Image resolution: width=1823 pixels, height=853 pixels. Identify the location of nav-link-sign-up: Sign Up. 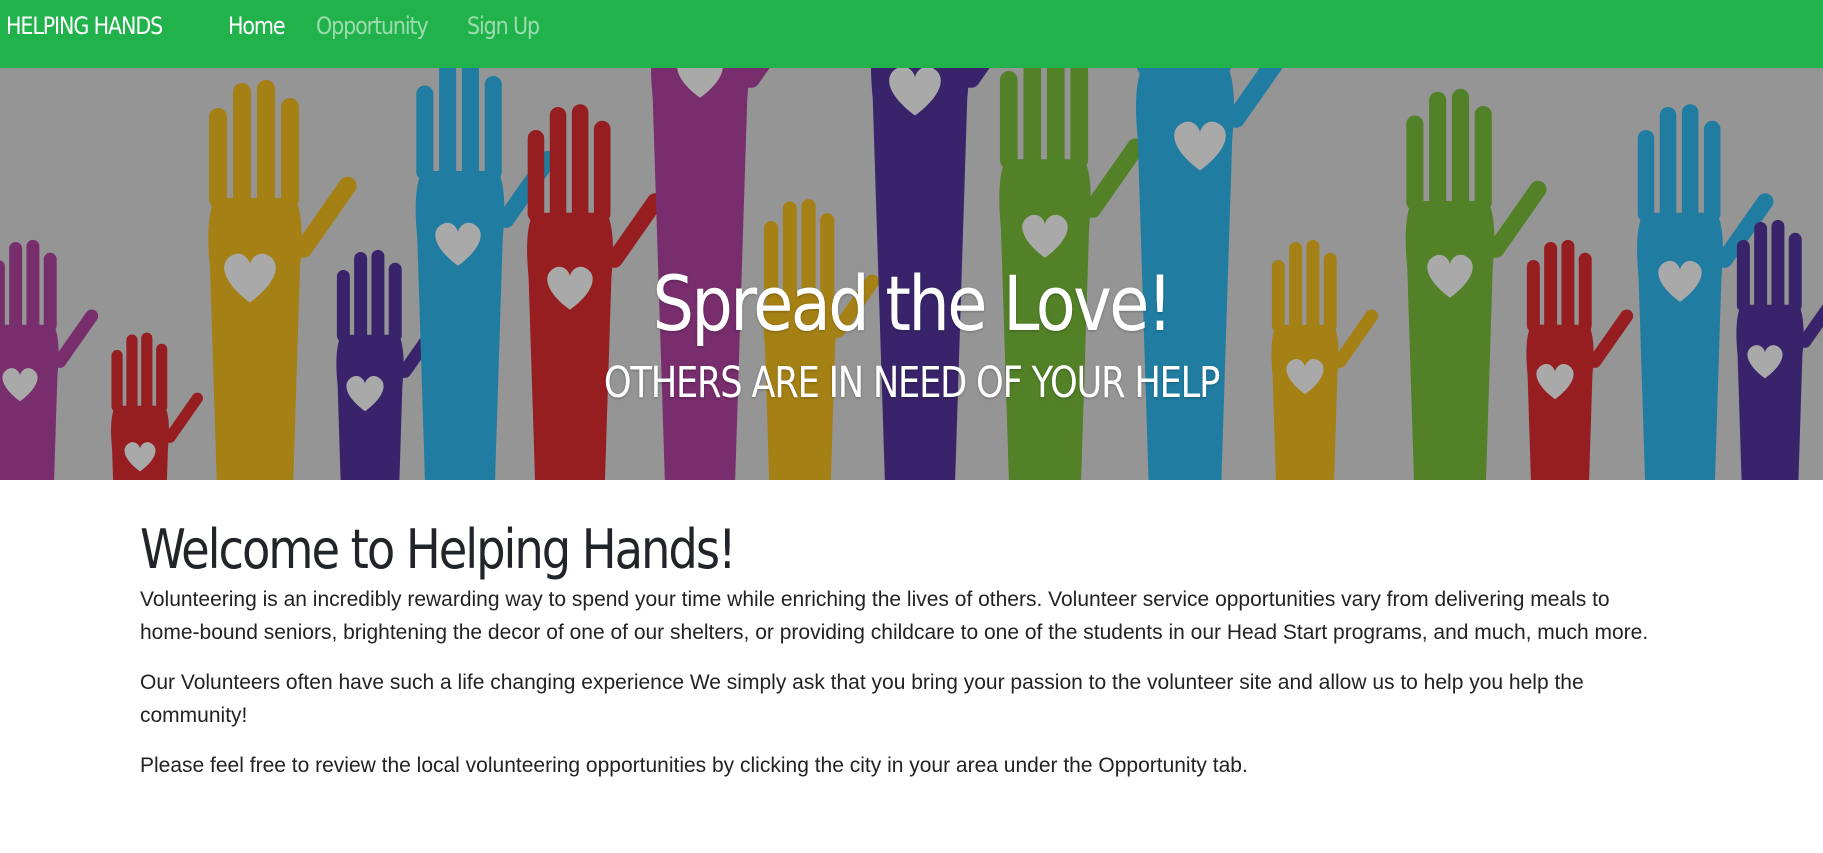
(503, 26).